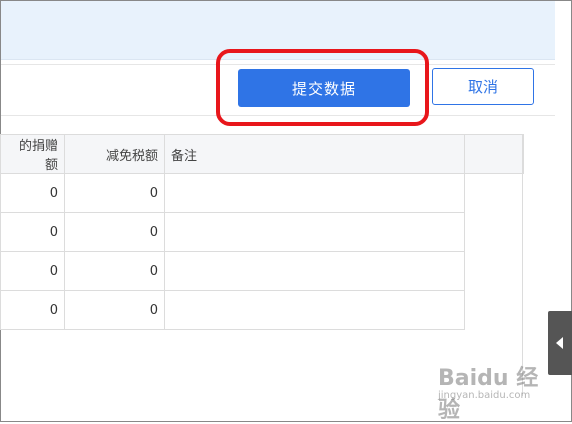 This screenshot has width=572, height=424. I want to click on caret-left-icon, so click(560, 343).